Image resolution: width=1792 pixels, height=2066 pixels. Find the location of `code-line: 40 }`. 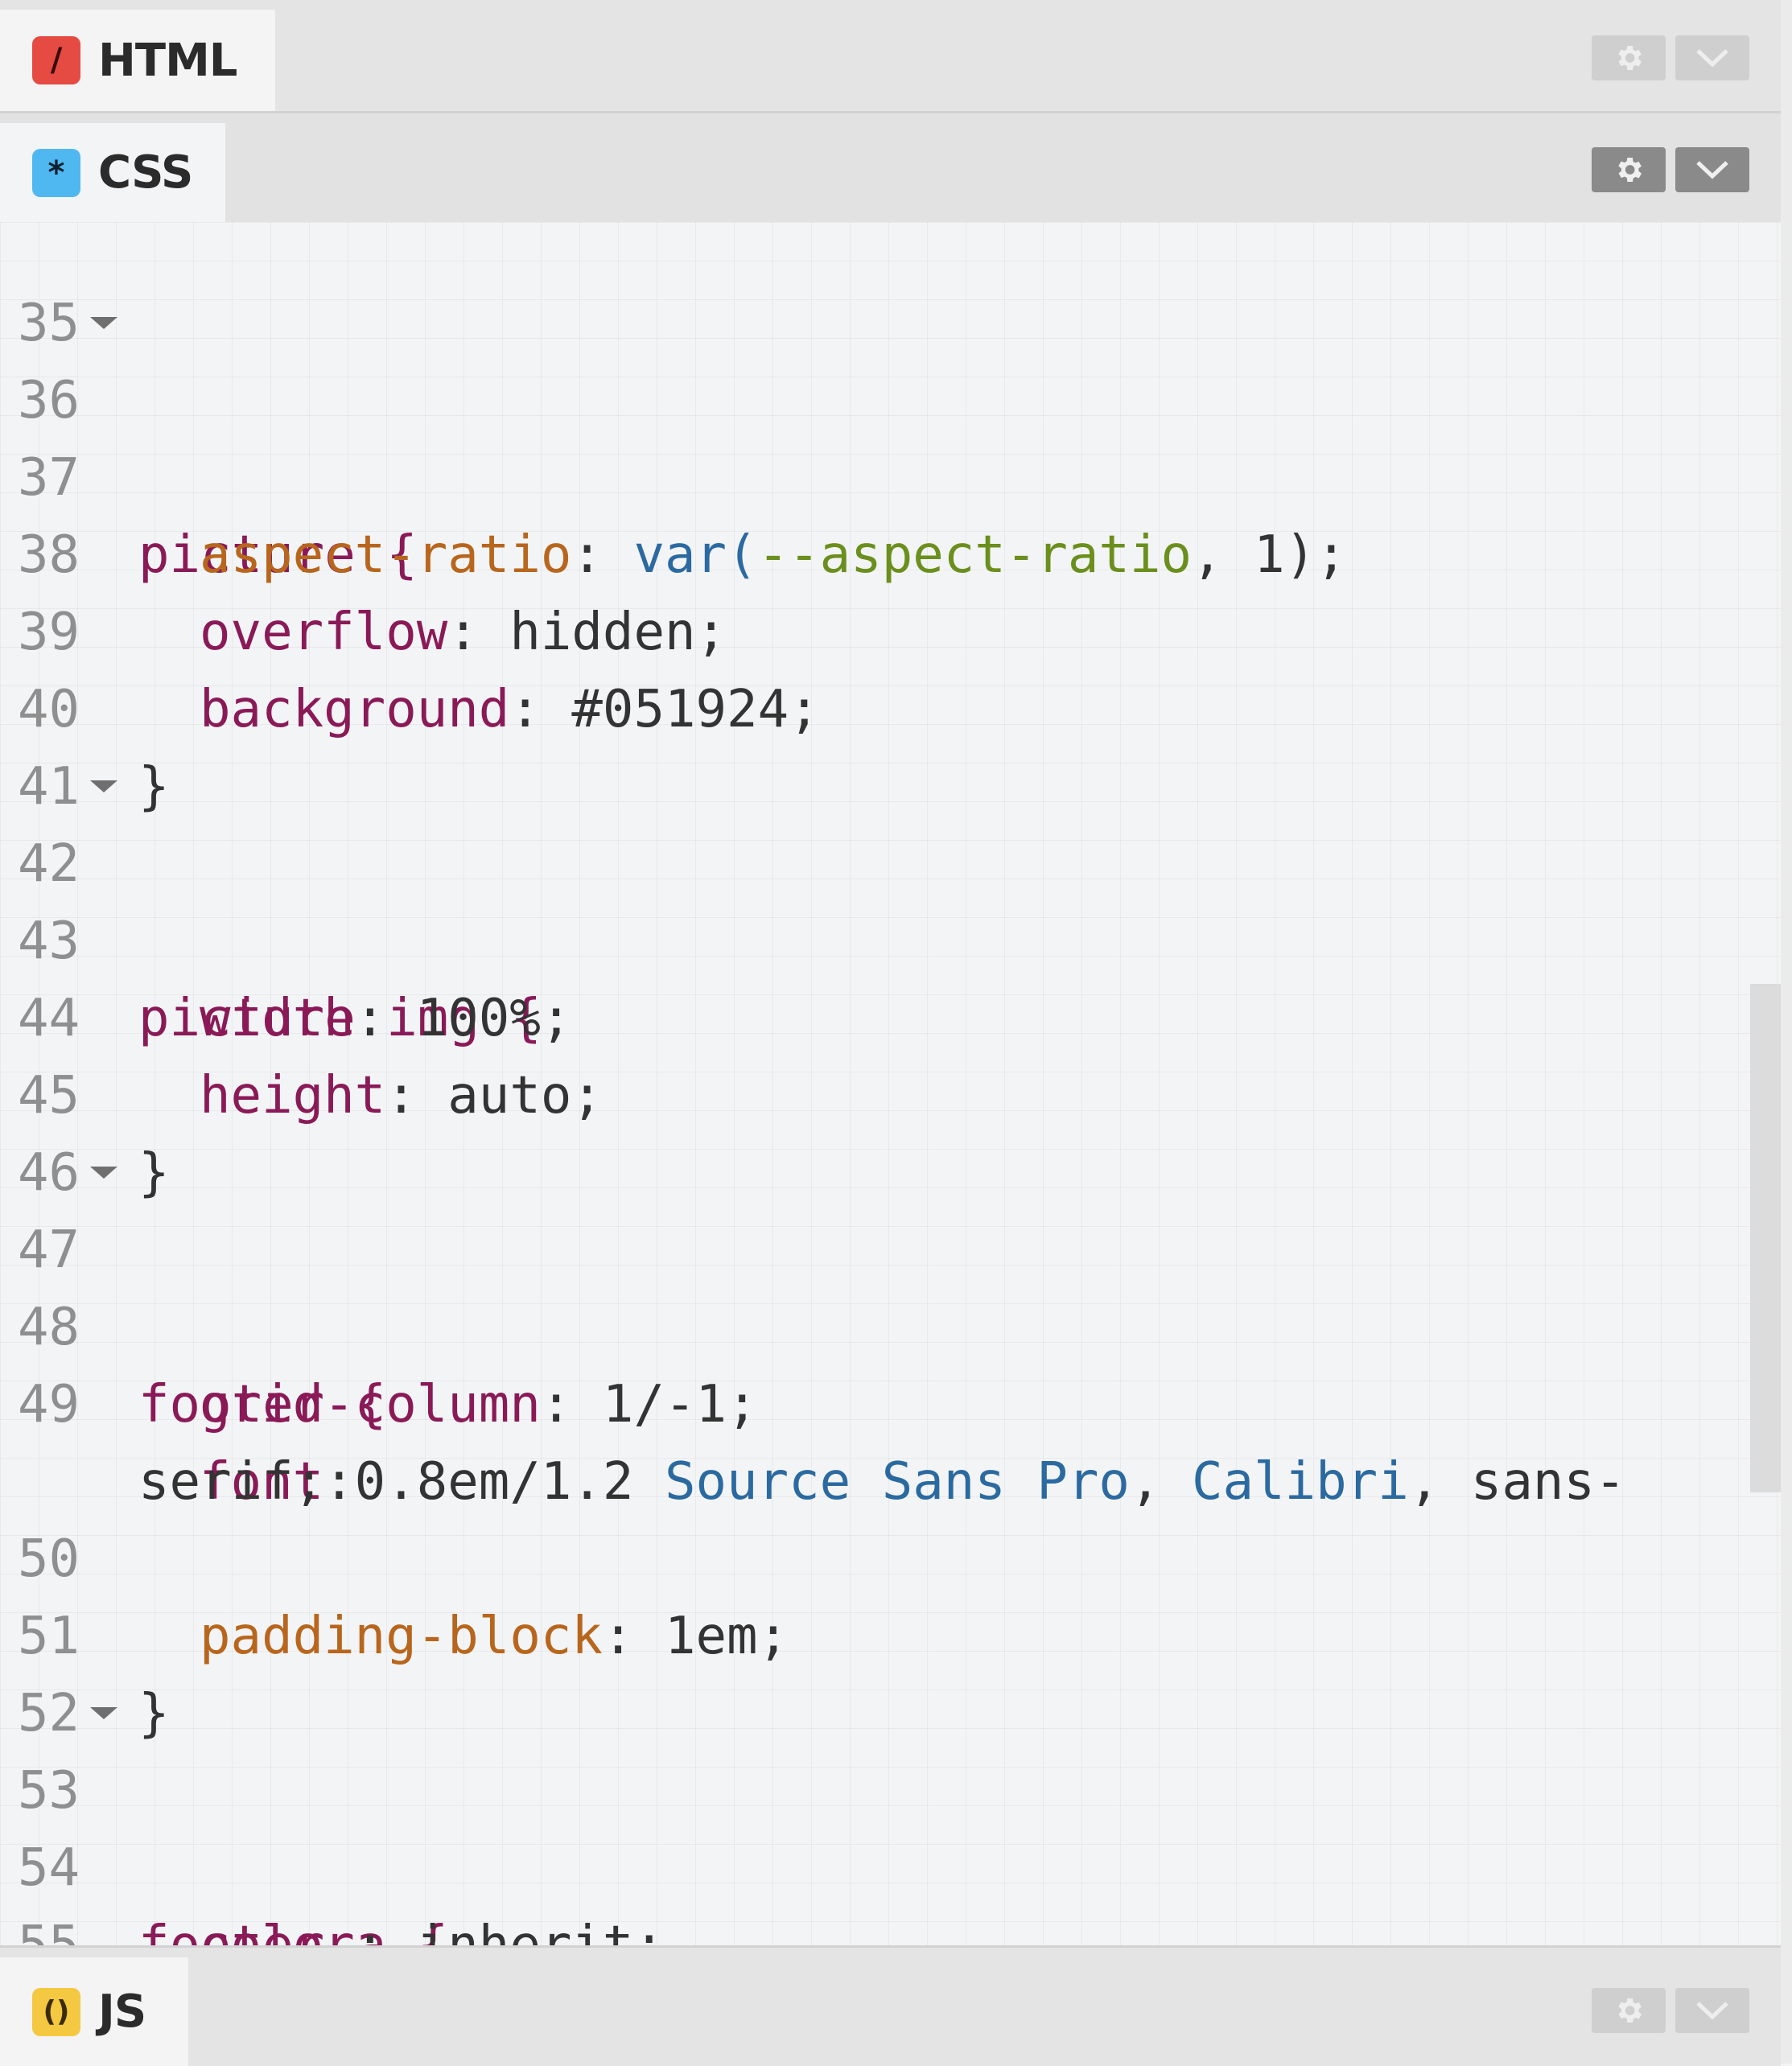

code-line: 40 } is located at coordinates (890, 705).